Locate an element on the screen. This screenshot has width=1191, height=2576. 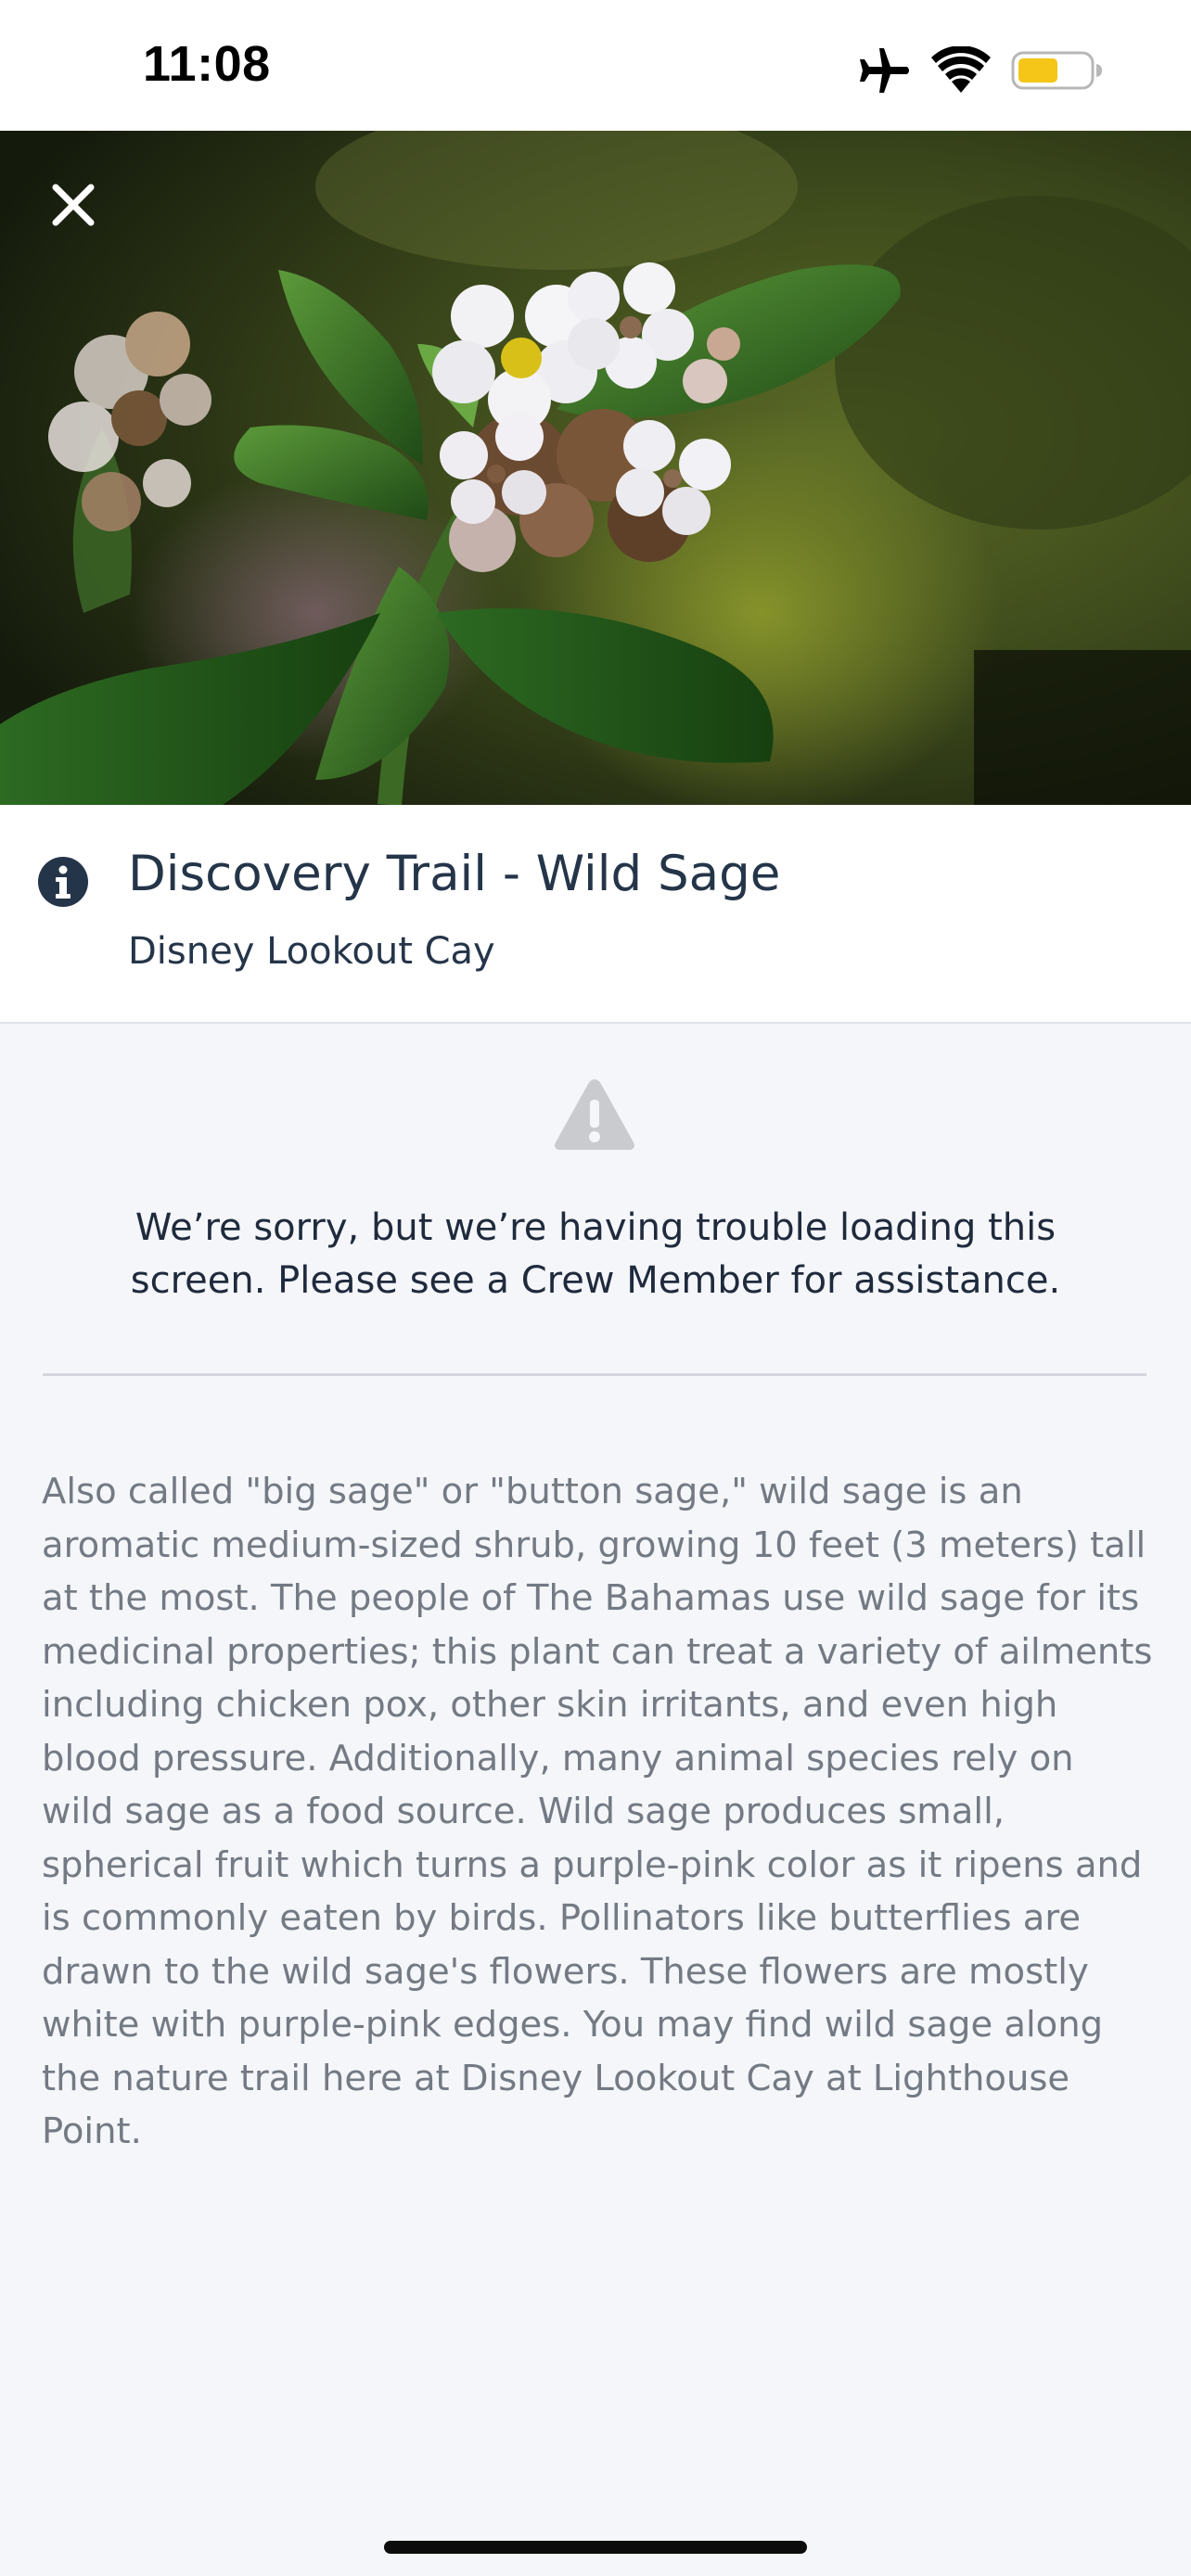
page-subtitle: Disney Lookout Cay is located at coordinates (311, 951).